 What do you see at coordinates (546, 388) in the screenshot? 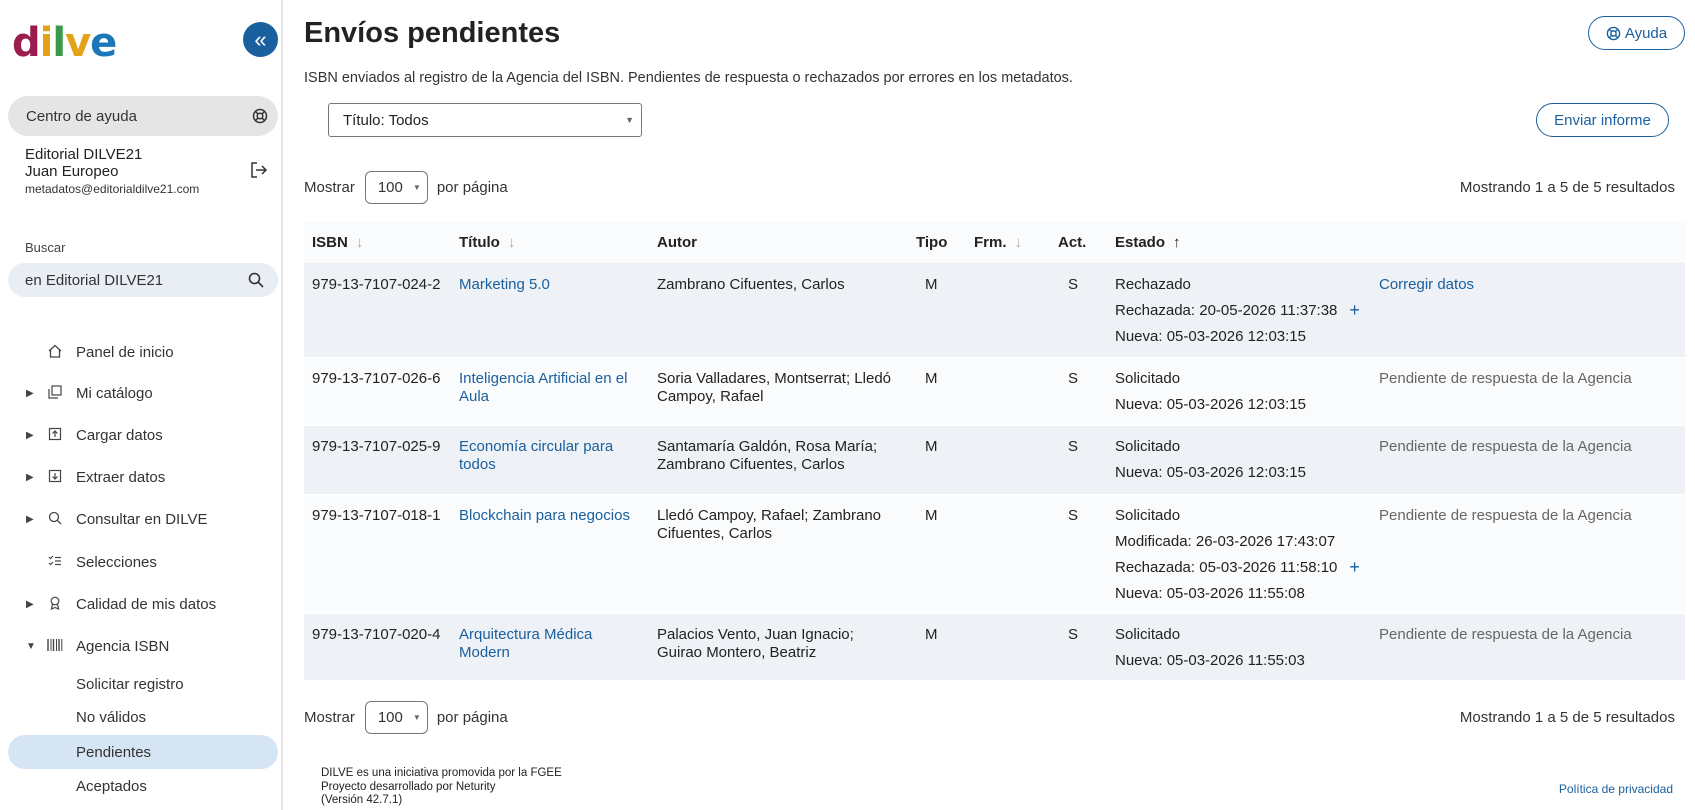
I see `title-link: Inteligencia Artificial en el Aula` at bounding box center [546, 388].